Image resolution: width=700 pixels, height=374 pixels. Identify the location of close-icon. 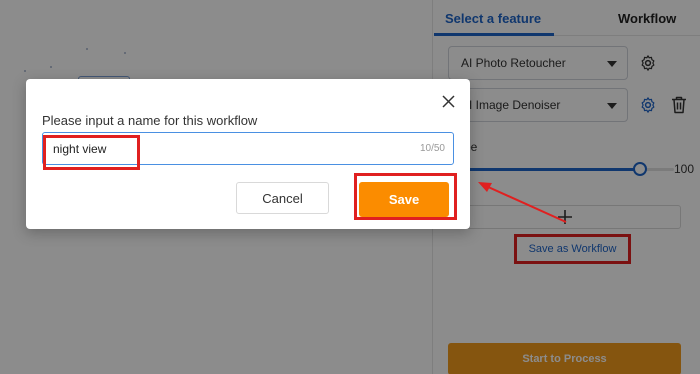
(448, 101).